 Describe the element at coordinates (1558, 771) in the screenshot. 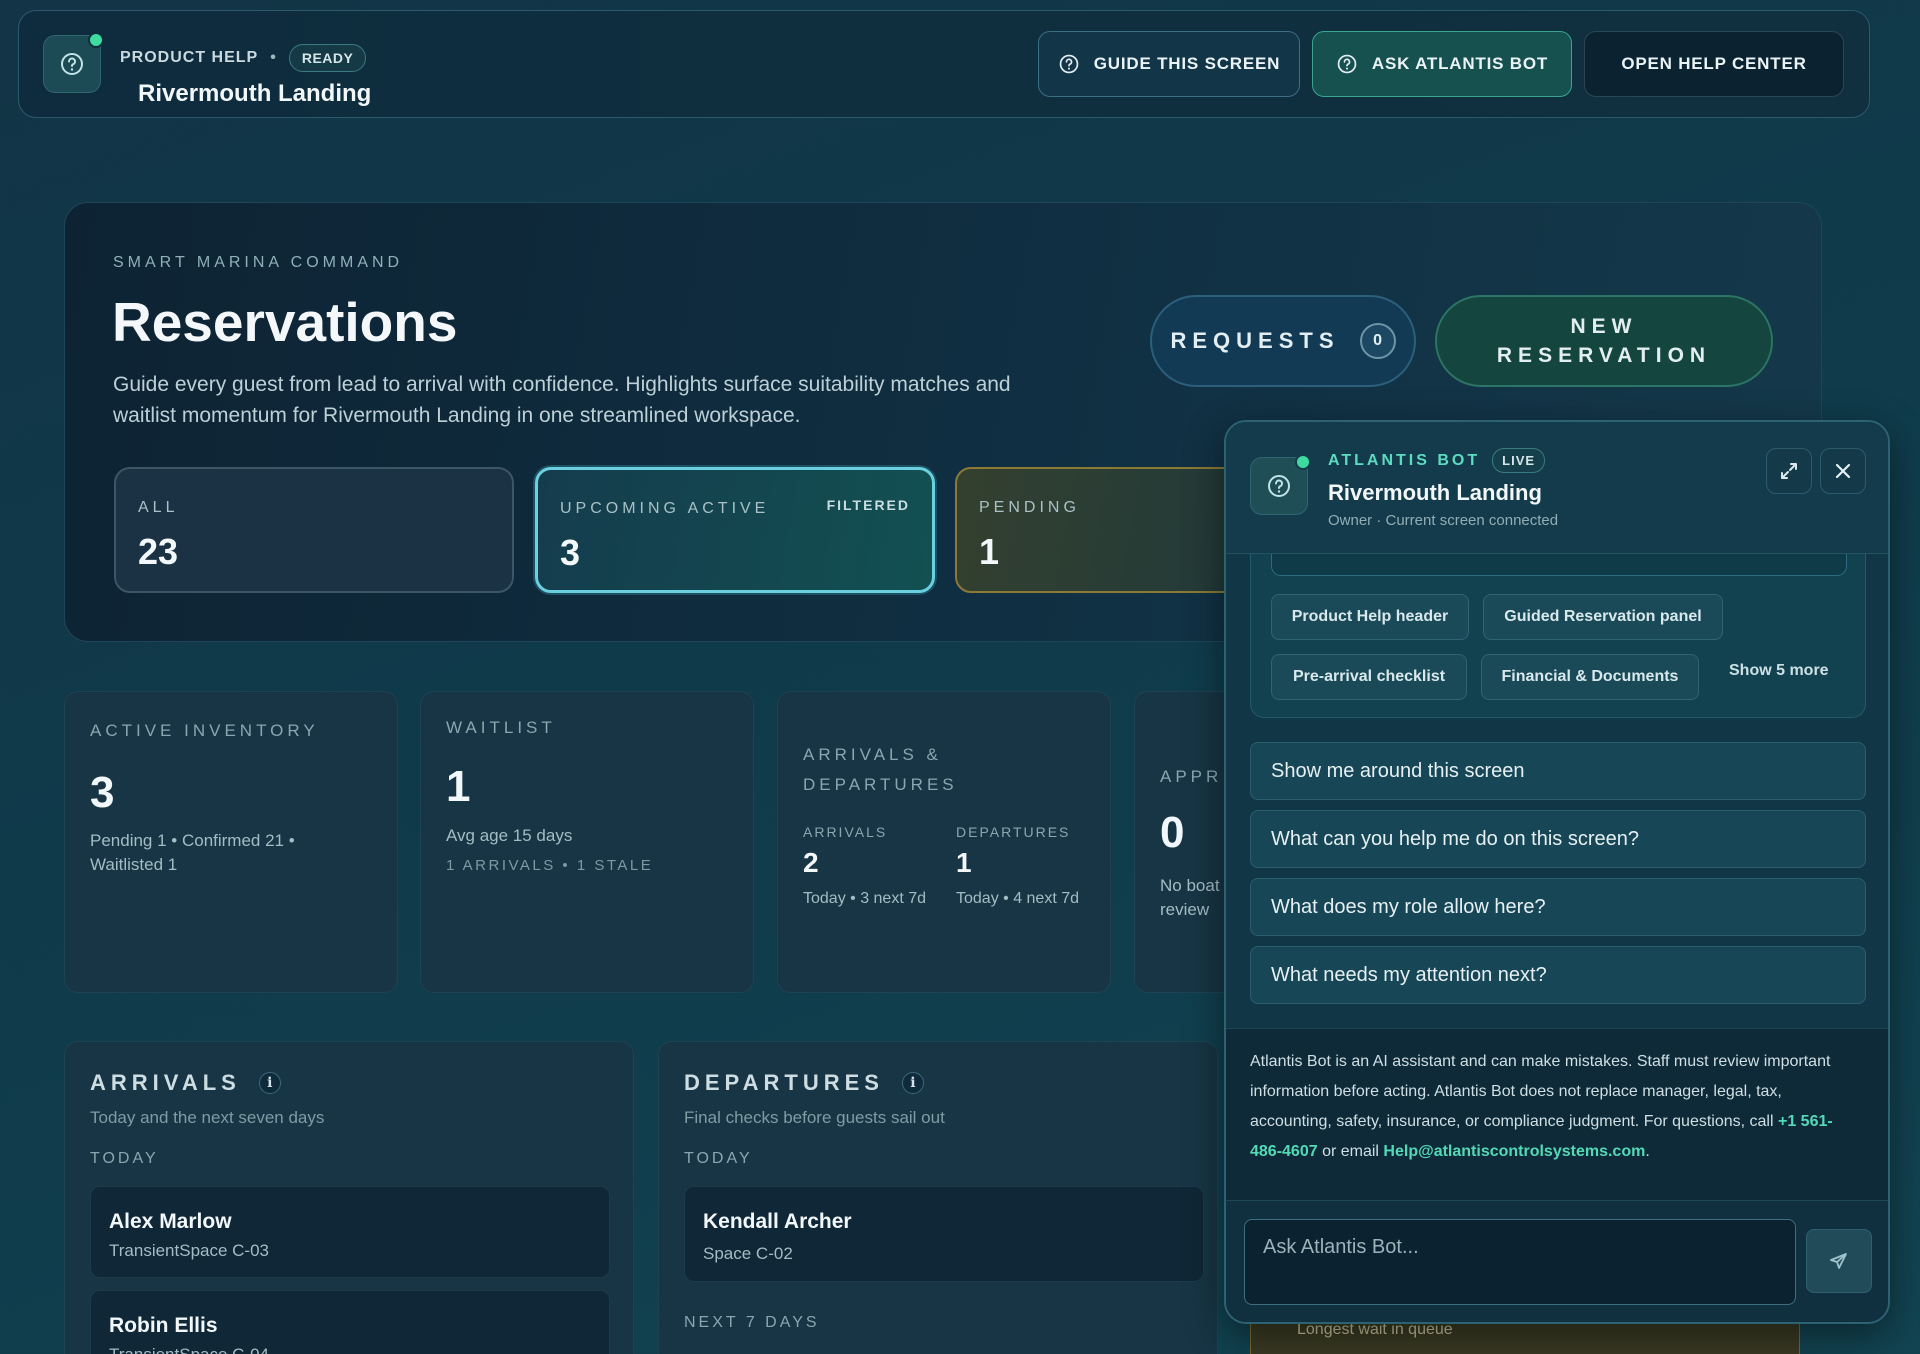

I see `suggestion-button: Show me around this screen` at that location.